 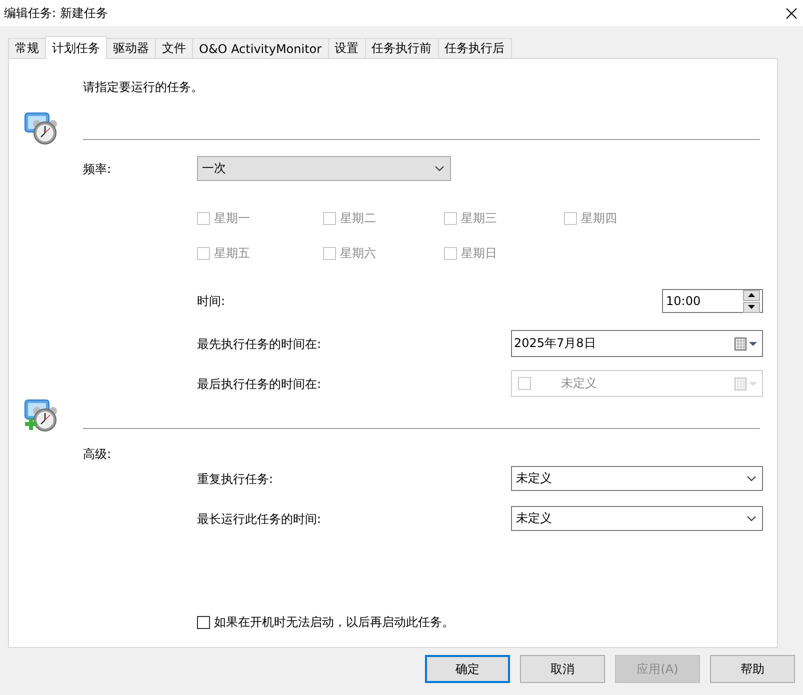 I want to click on add-clock-icon, so click(x=41, y=415).